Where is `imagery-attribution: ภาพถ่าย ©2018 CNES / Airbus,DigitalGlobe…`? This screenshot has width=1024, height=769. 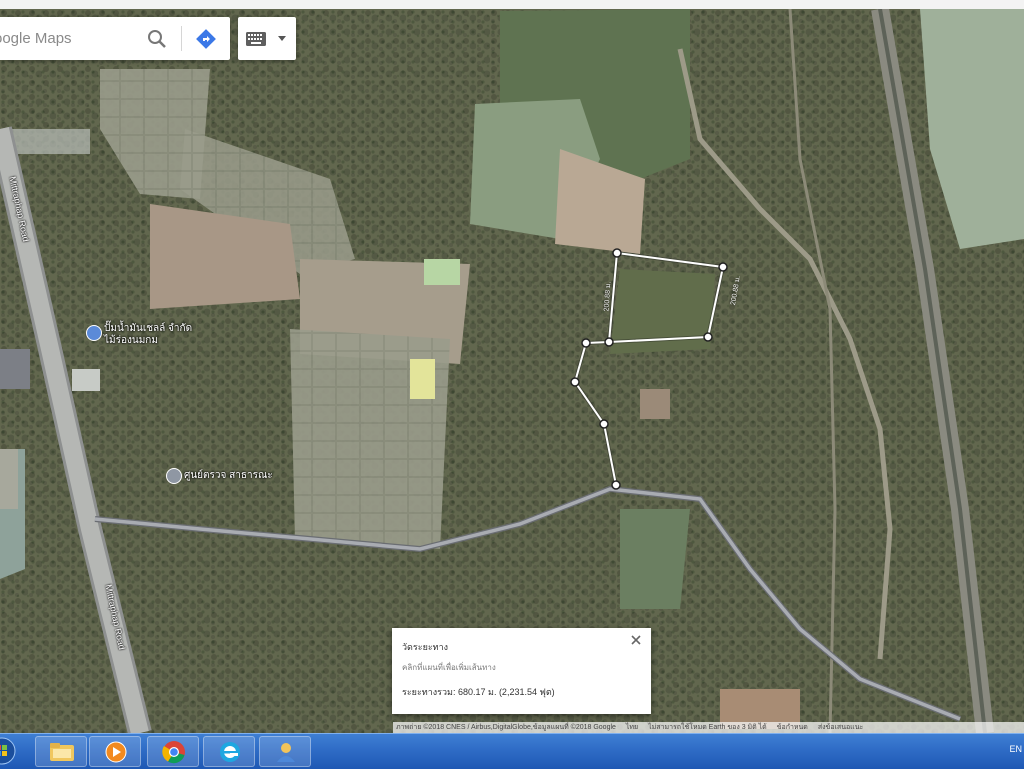
imagery-attribution: ภาพถ่าย ©2018 CNES / Airbus,DigitalGlobe… is located at coordinates (506, 727).